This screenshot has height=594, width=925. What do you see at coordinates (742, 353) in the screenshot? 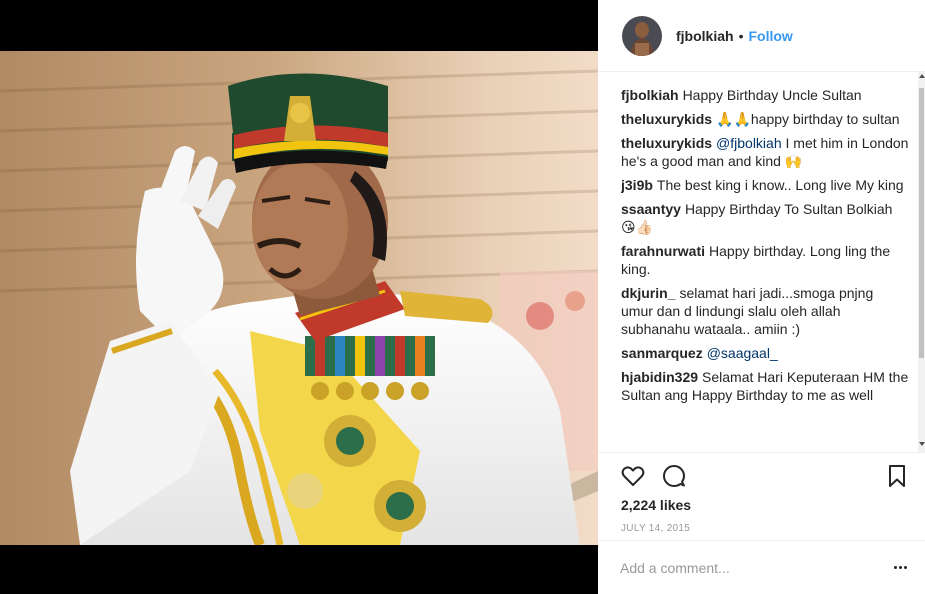
I see `comment-mention: @saagaal_` at bounding box center [742, 353].